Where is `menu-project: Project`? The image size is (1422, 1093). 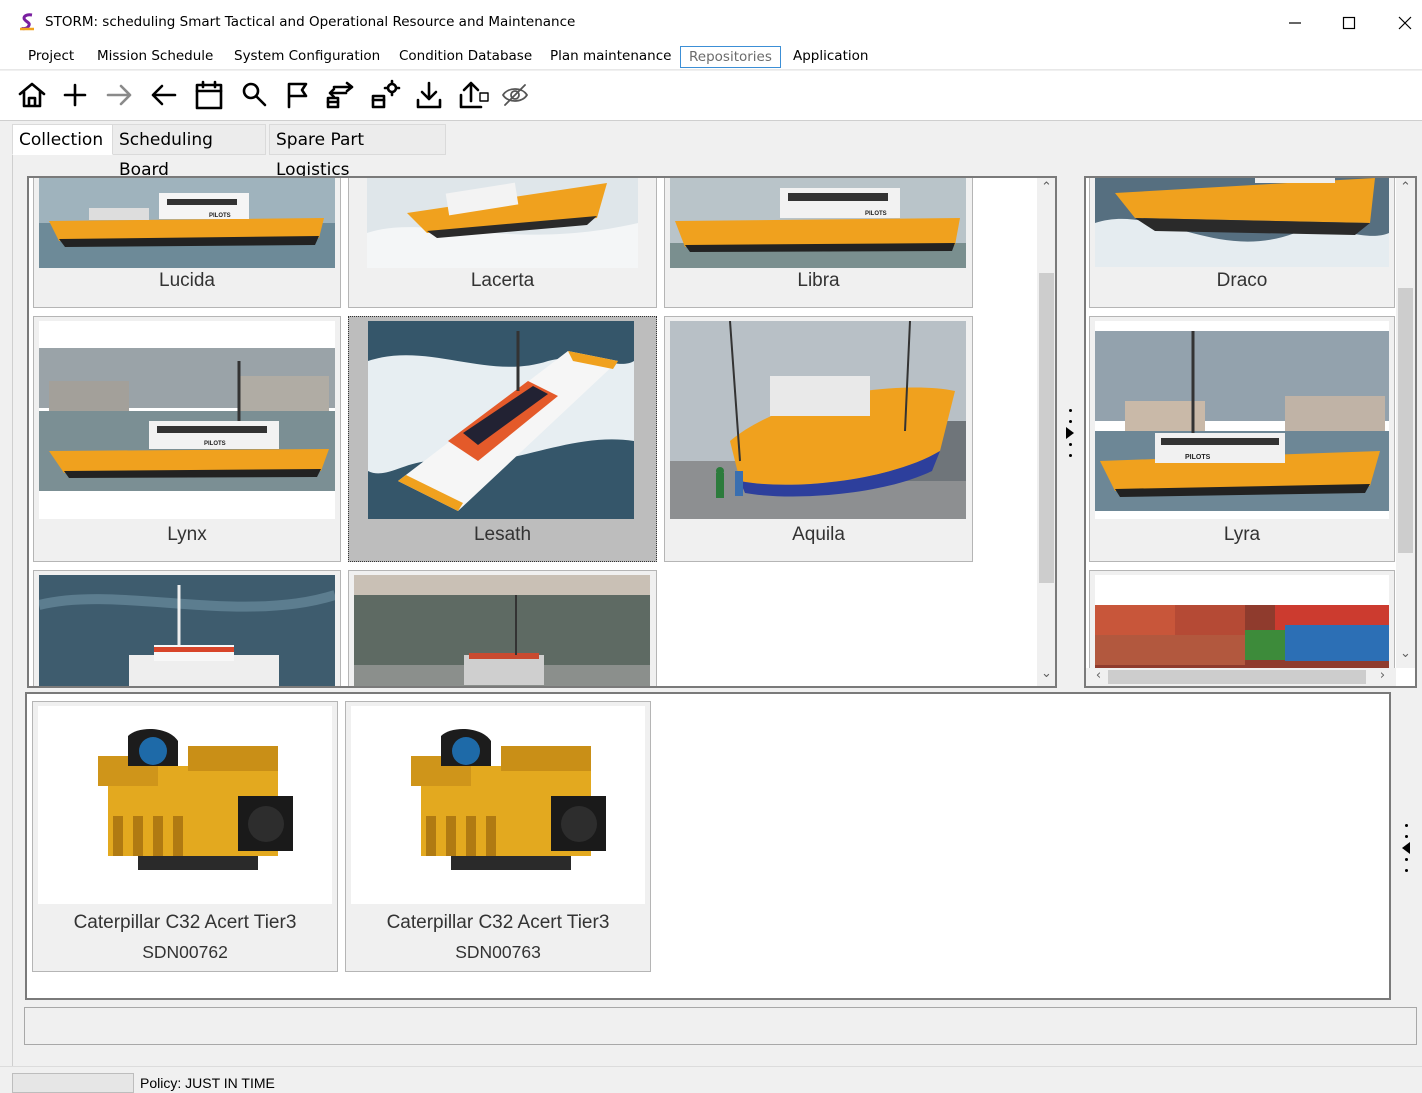 menu-project: Project is located at coordinates (51, 57).